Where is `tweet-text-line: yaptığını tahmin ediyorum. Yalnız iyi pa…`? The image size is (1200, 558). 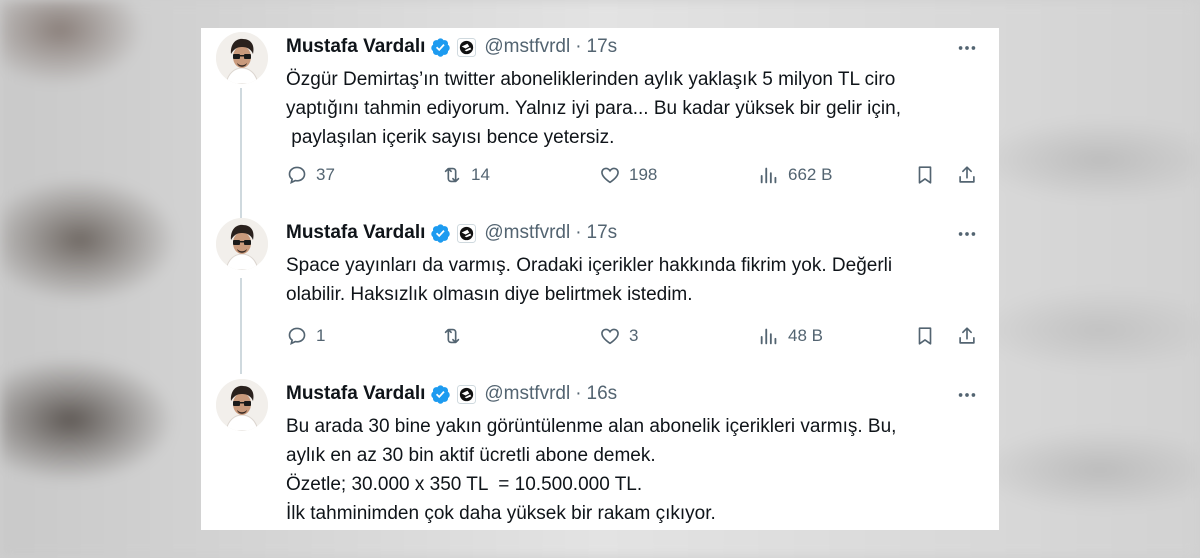 tweet-text-line: yaptığını tahmin ediyorum. Yalnız iyi pa… is located at coordinates (593, 108).